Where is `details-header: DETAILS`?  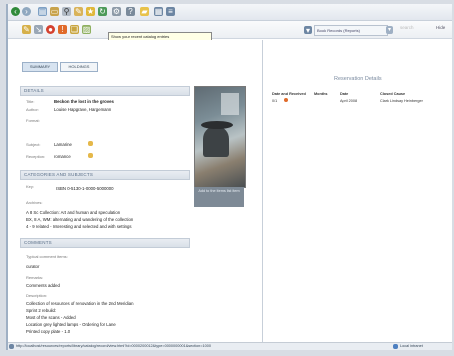
details-header: DETAILS is located at coordinates (105, 91).